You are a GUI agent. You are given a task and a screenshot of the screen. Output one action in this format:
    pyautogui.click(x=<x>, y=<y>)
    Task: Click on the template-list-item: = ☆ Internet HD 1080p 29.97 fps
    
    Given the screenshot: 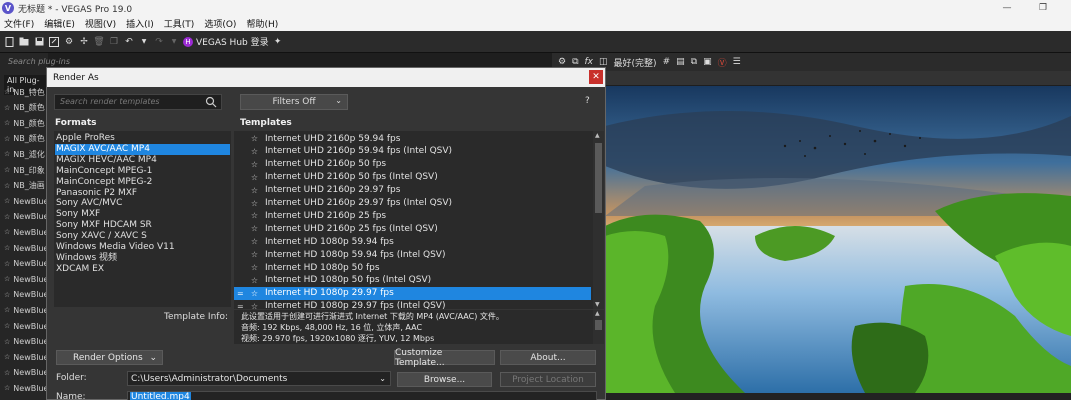 What is the action you would take?
    pyautogui.click(x=412, y=293)
    